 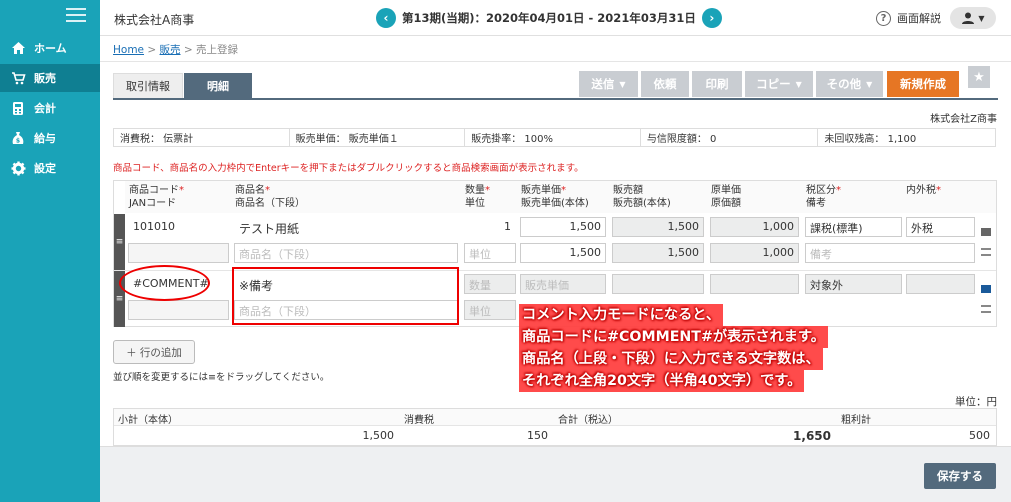 What do you see at coordinates (563, 227) in the screenshot?
I see `price-input: 1,500` at bounding box center [563, 227].